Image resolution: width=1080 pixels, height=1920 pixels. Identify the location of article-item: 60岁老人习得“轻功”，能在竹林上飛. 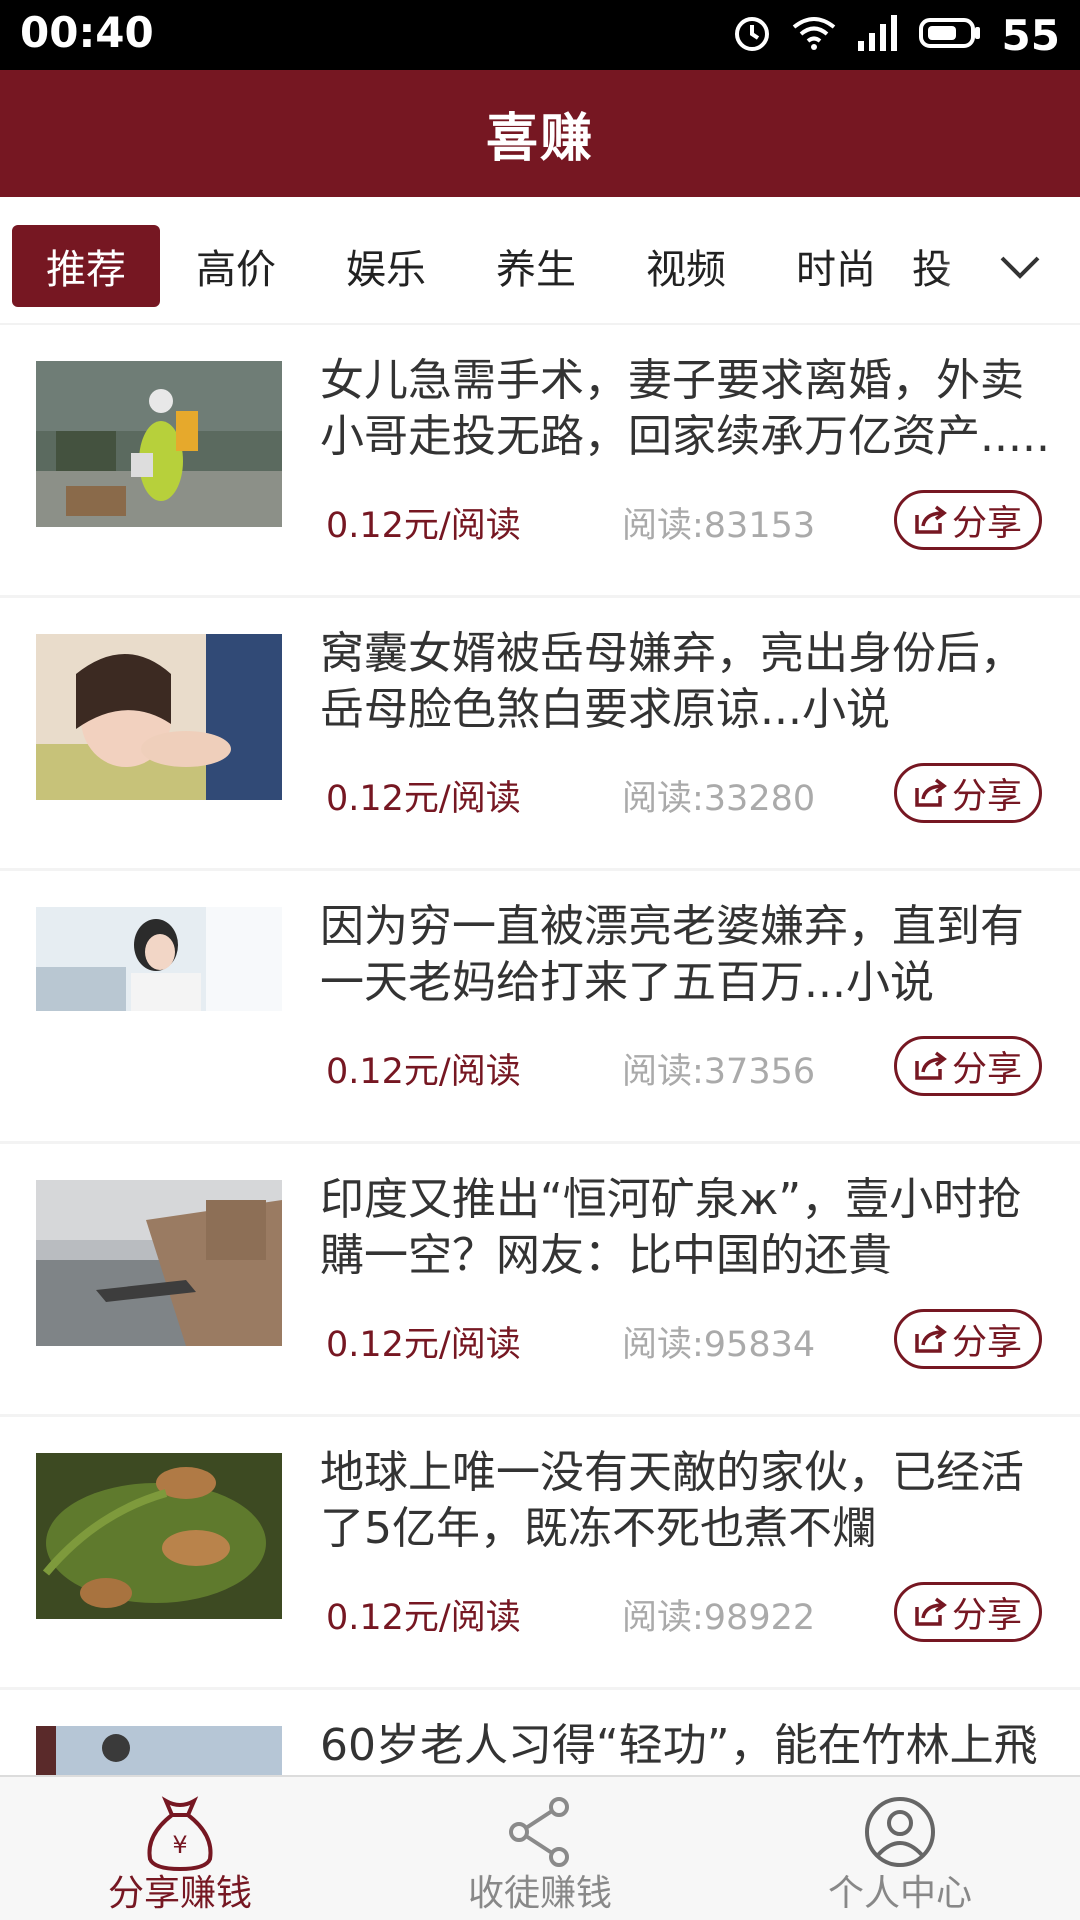
(540, 1732).